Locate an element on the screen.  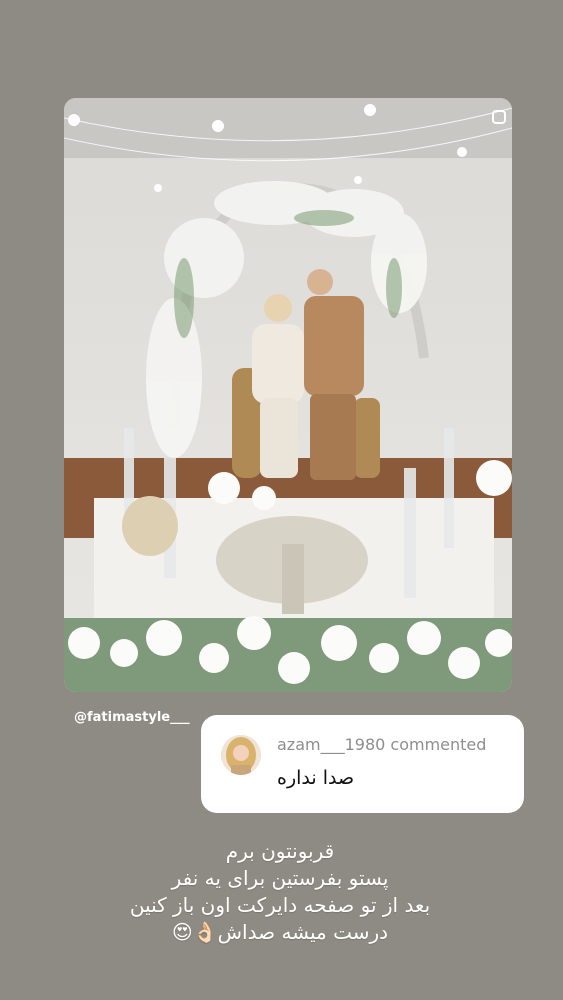
comment-text: صدا نداره is located at coordinates (316, 778).